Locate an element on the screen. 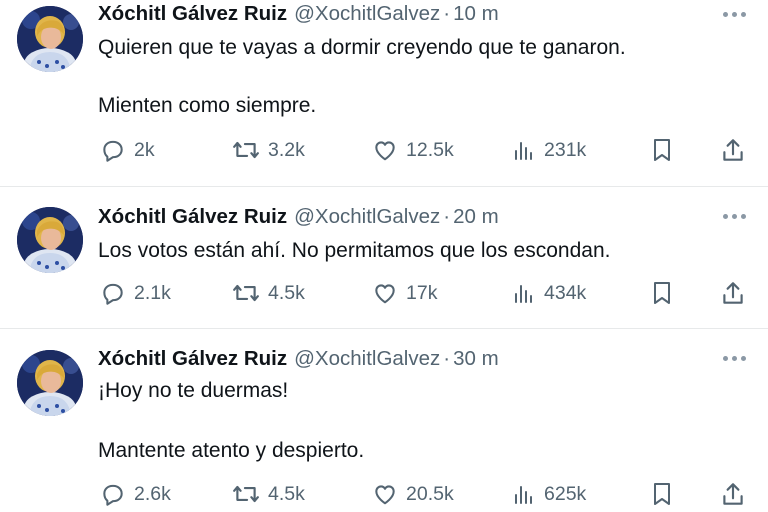  like-button: 20.5k is located at coordinates (413, 494).